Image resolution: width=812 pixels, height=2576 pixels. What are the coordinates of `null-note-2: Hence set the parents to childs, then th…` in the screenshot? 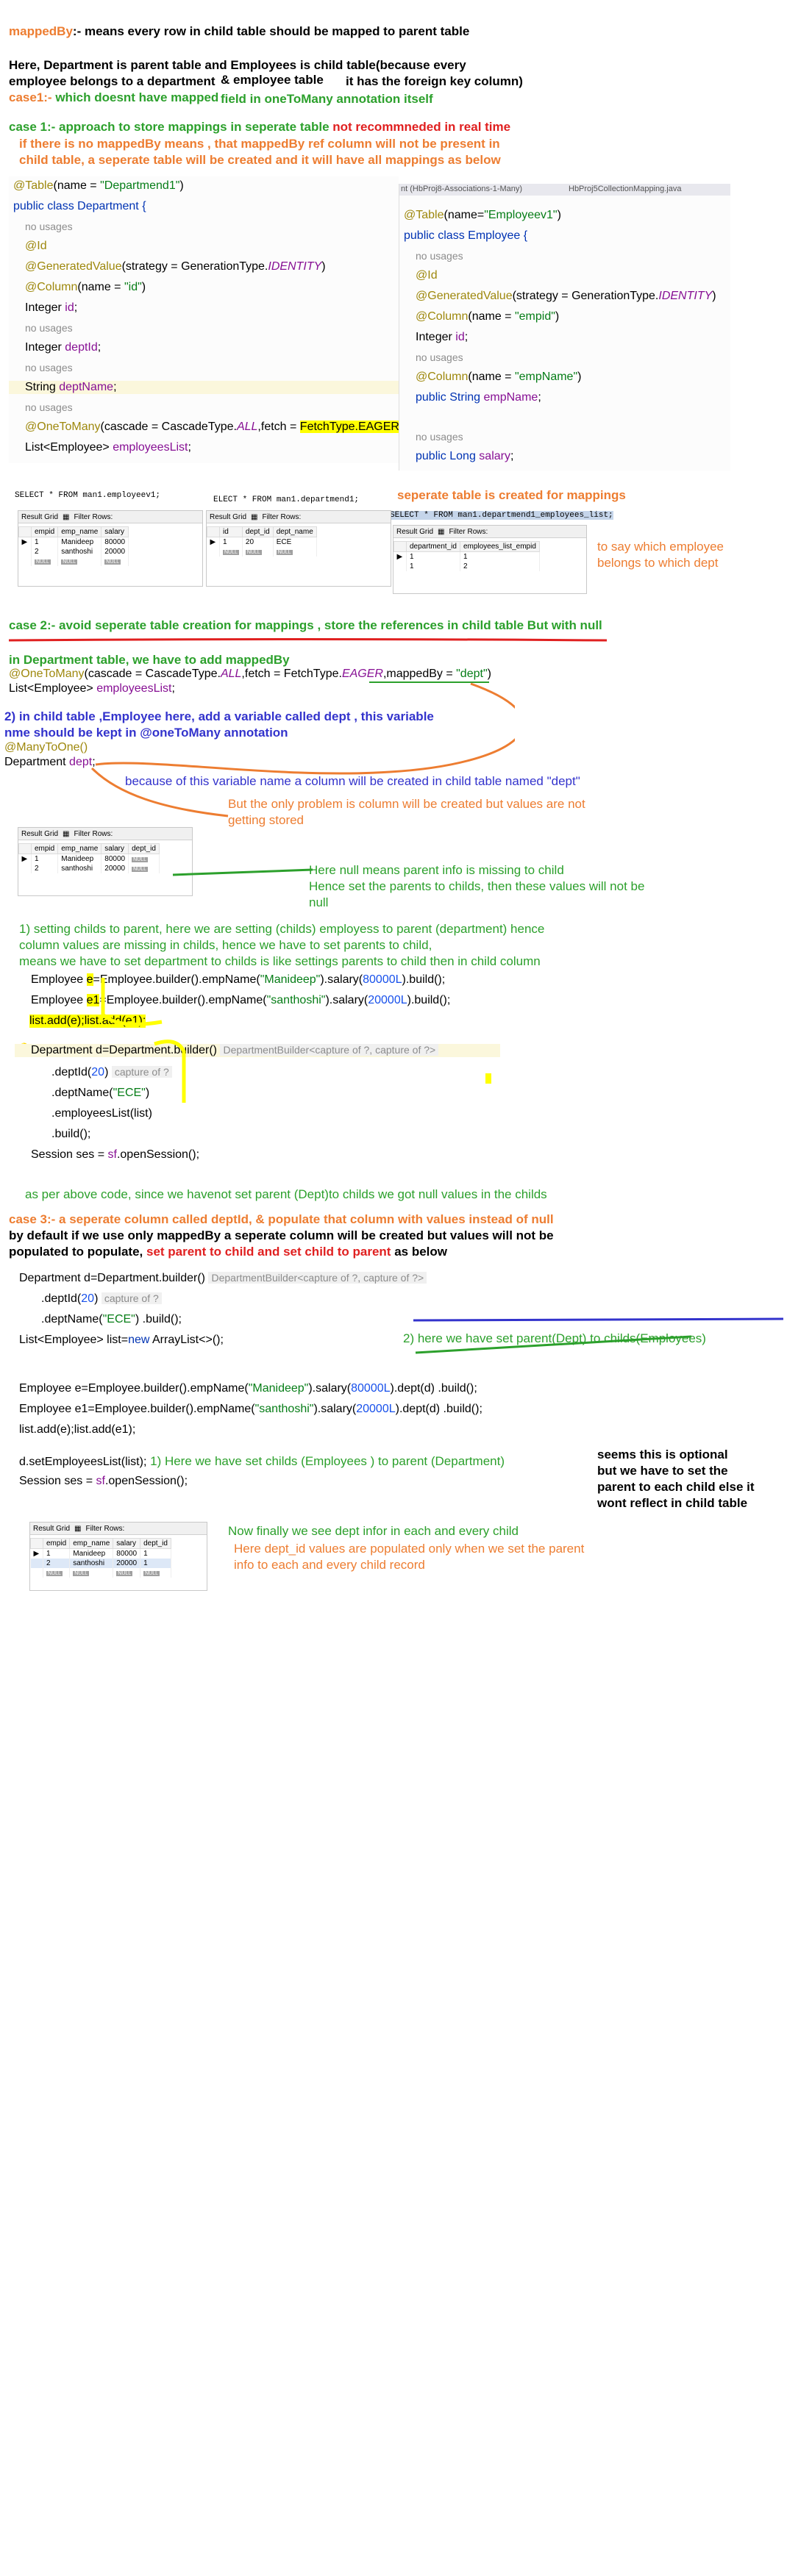 It's located at (477, 886).